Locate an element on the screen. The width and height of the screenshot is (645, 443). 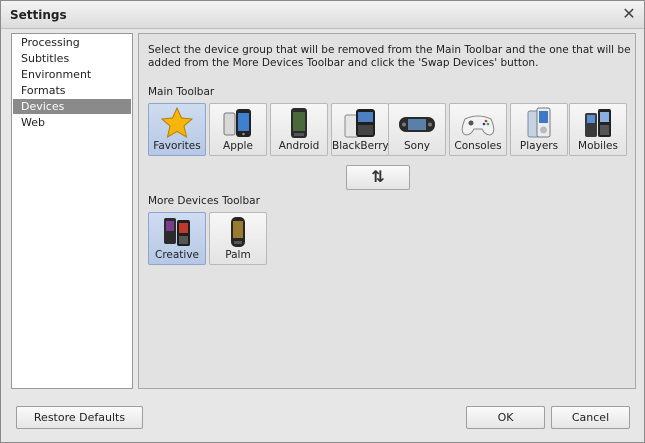
title-bar: Settings ✕ is located at coordinates (322, 15).